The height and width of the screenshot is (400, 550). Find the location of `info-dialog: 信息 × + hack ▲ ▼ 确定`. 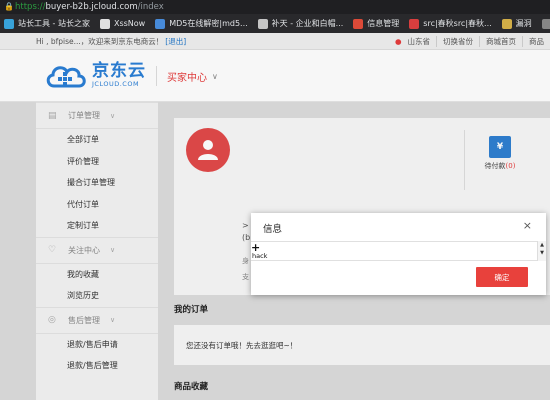

info-dialog: 信息 × + hack ▲ ▼ 确定 is located at coordinates (398, 254).